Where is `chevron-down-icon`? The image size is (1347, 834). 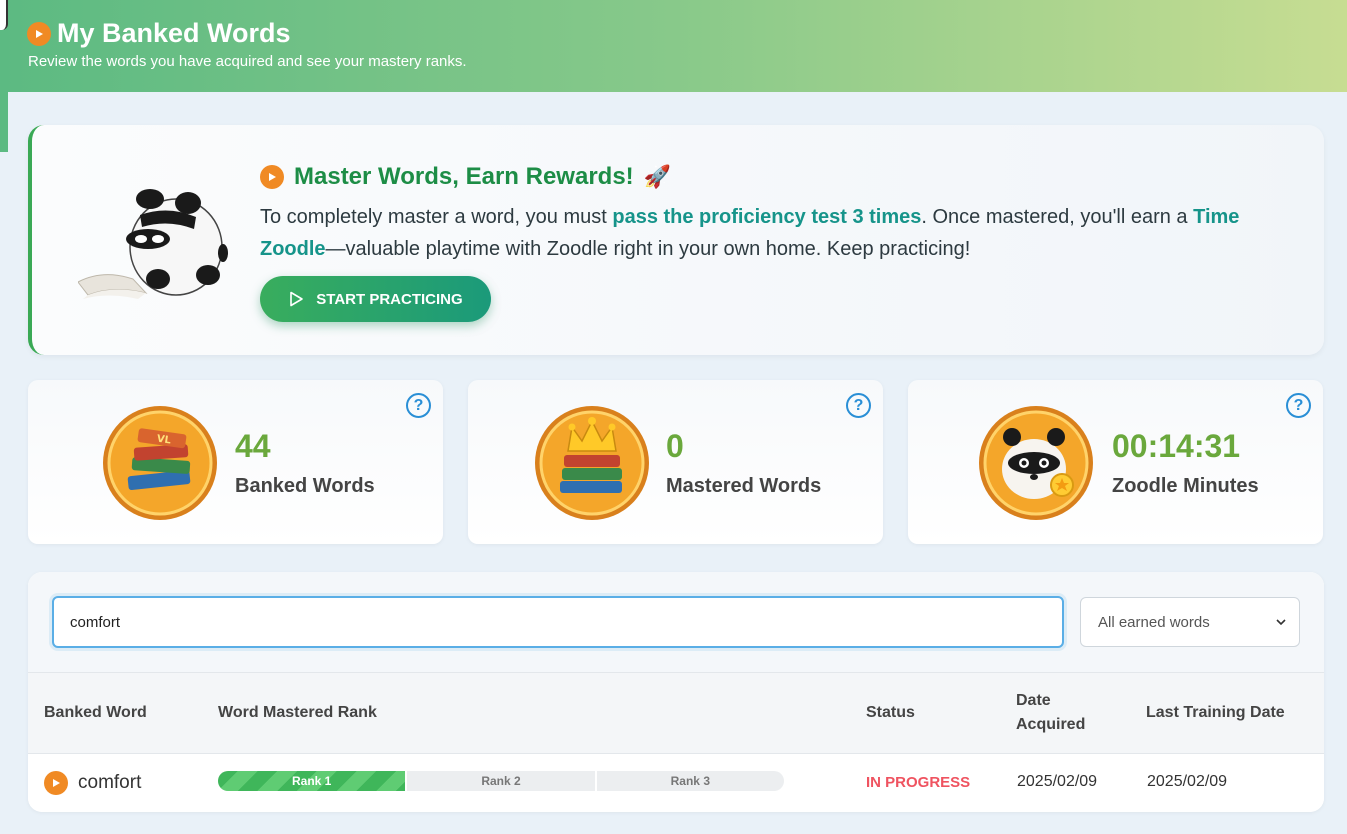 chevron-down-icon is located at coordinates (1281, 622).